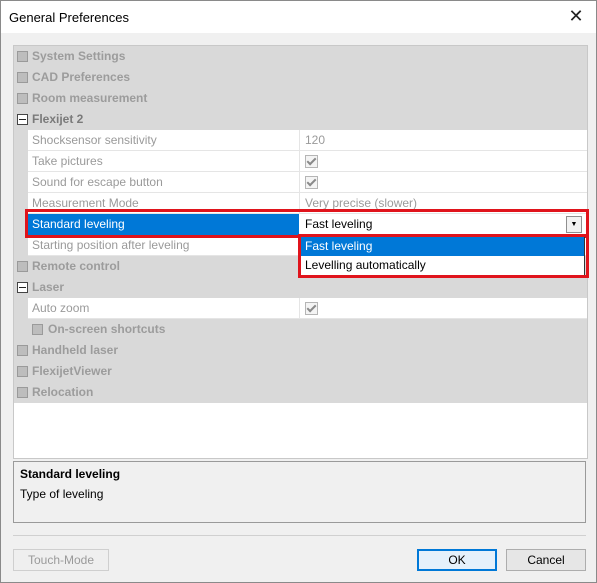  What do you see at coordinates (300, 56) in the screenshot?
I see `category-system-settings: System Settings` at bounding box center [300, 56].